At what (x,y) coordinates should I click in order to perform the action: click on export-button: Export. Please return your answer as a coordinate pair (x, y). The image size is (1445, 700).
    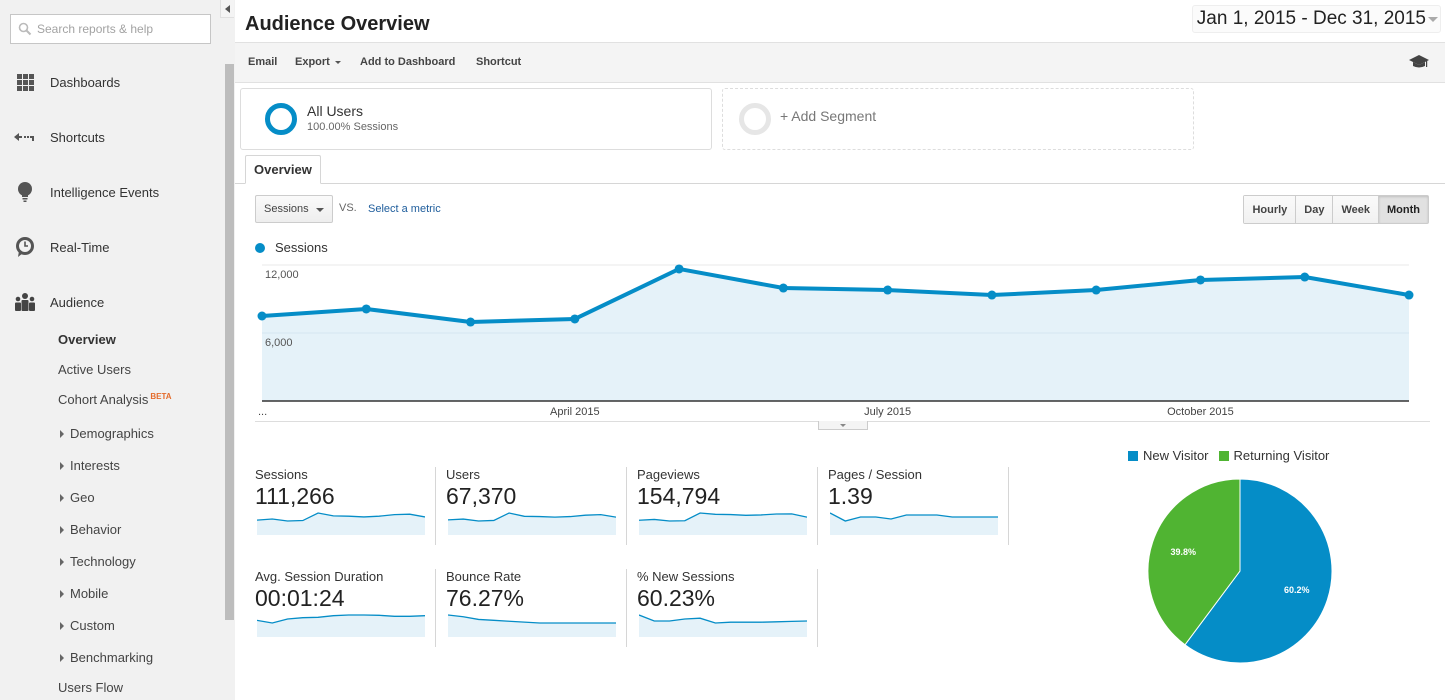
    Looking at the image, I should click on (318, 62).